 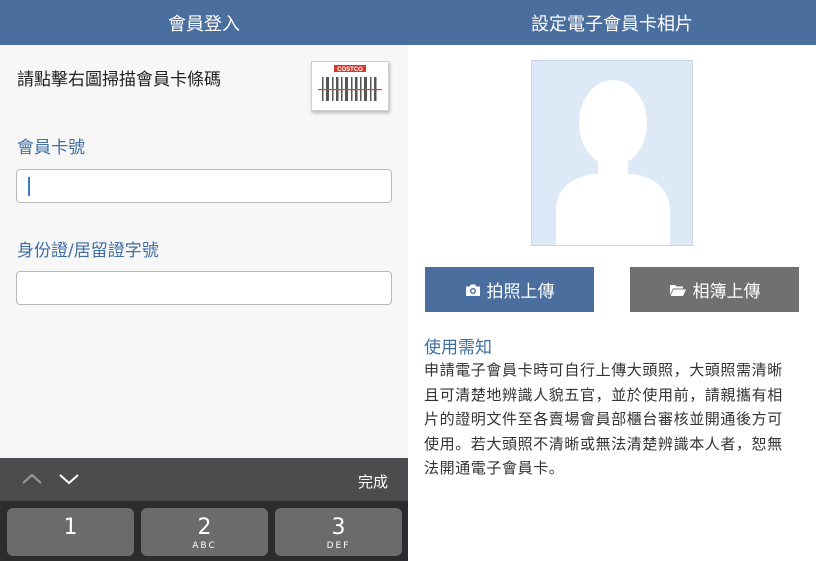 I want to click on barcode-brand: COSTCO, so click(x=350, y=70).